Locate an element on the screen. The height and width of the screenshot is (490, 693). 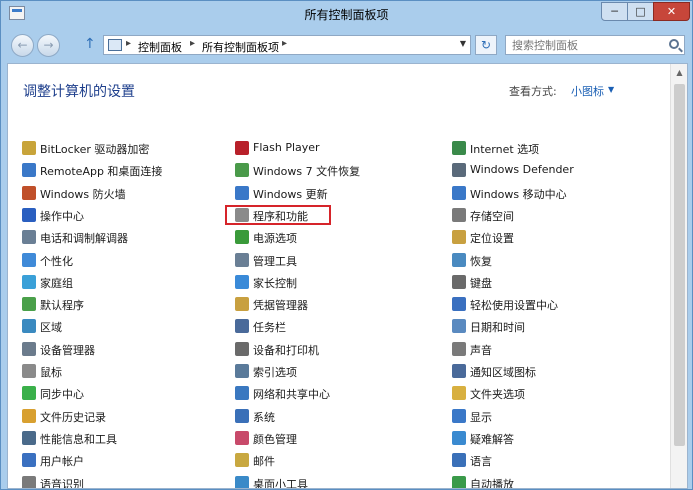
mobility-center-icon is located at coordinates (459, 192).